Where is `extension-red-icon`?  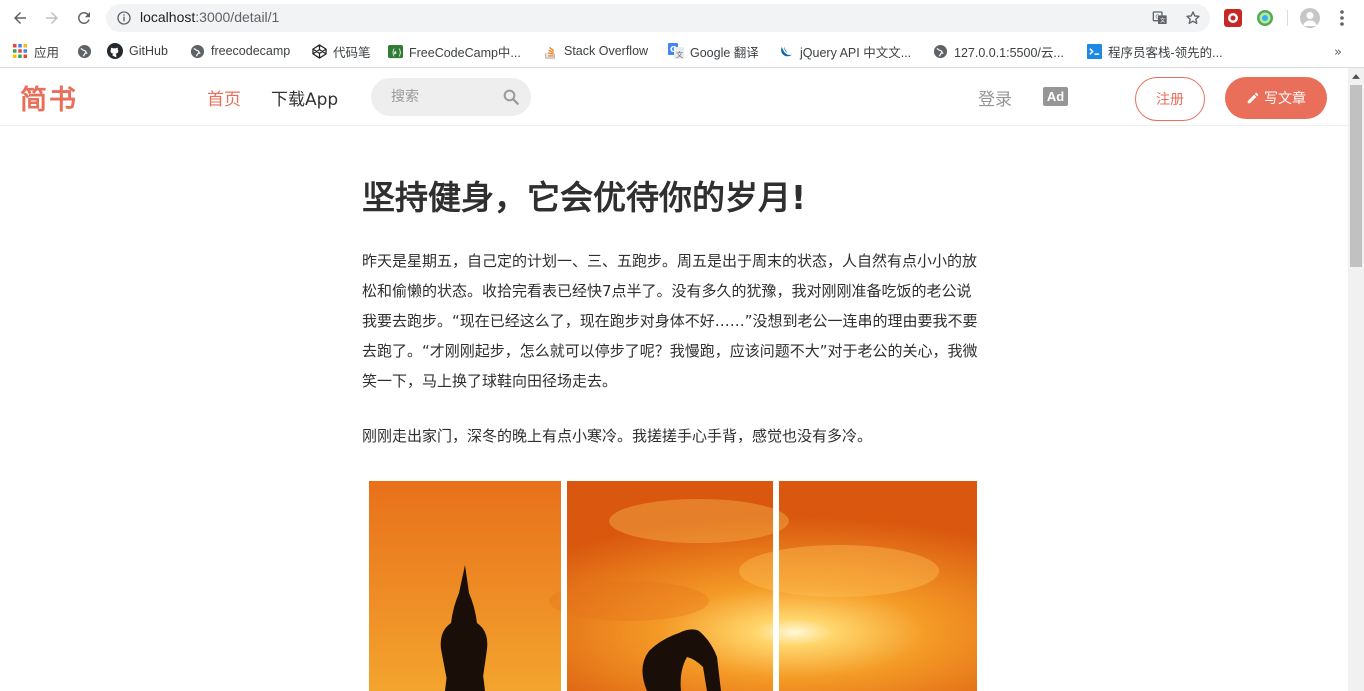
extension-red-icon is located at coordinates (1233, 18).